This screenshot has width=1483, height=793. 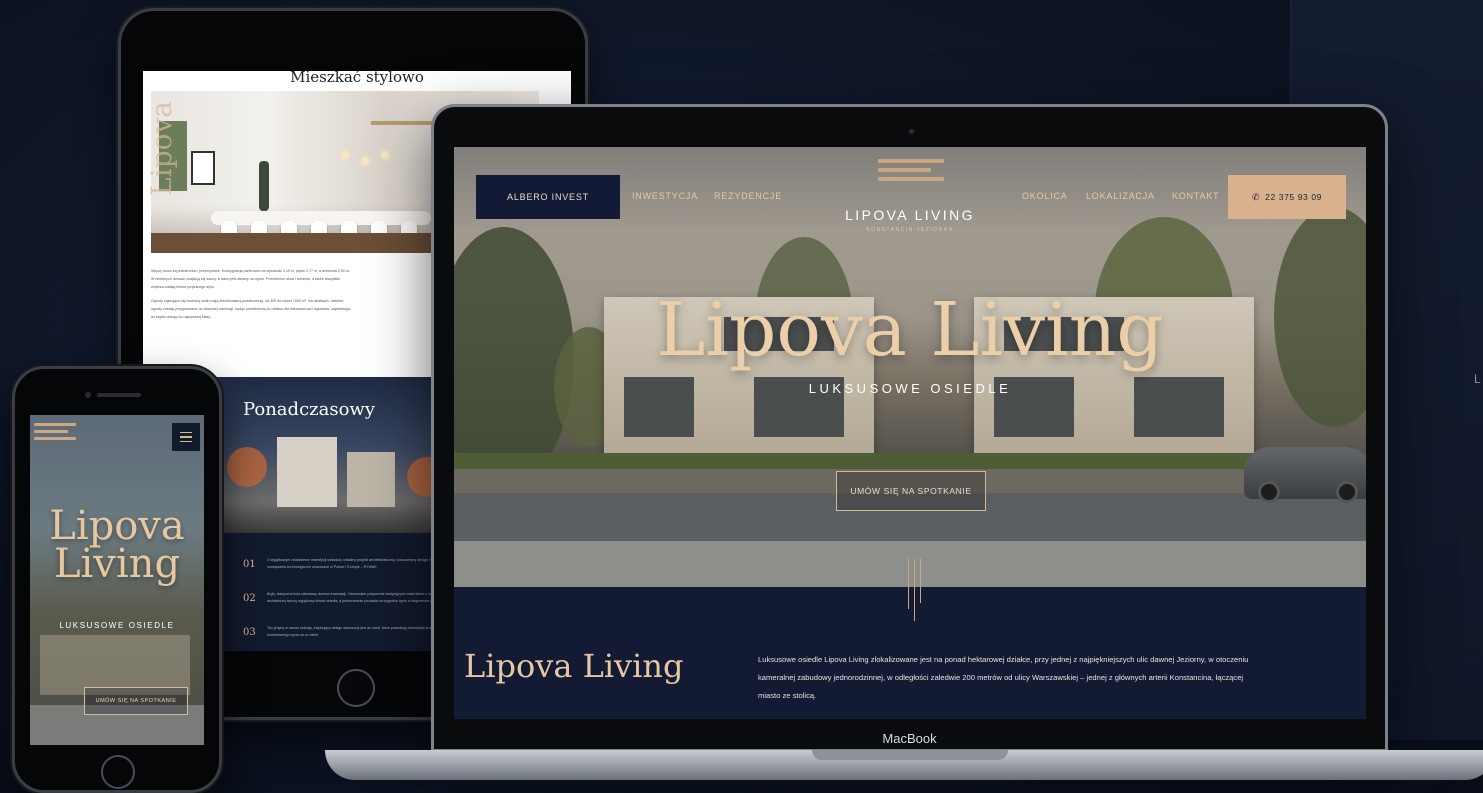 I want to click on phone-logo-icon, so click(x=55, y=437).